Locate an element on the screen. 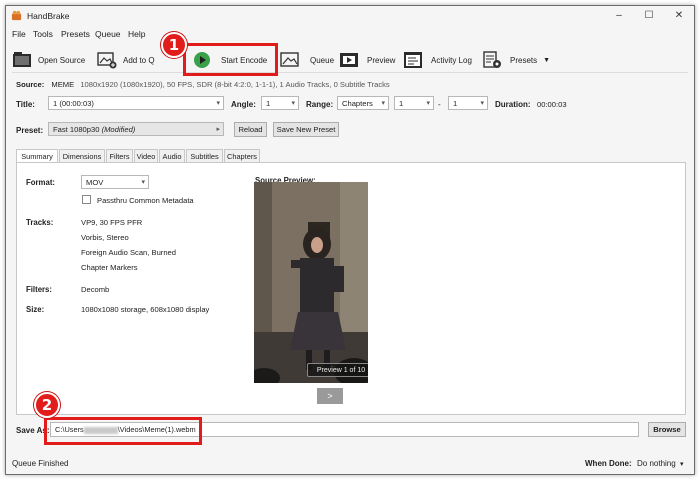 The height and width of the screenshot is (480, 700). menu-bar: File Tools Presets Queue Help is located at coordinates (350, 33).